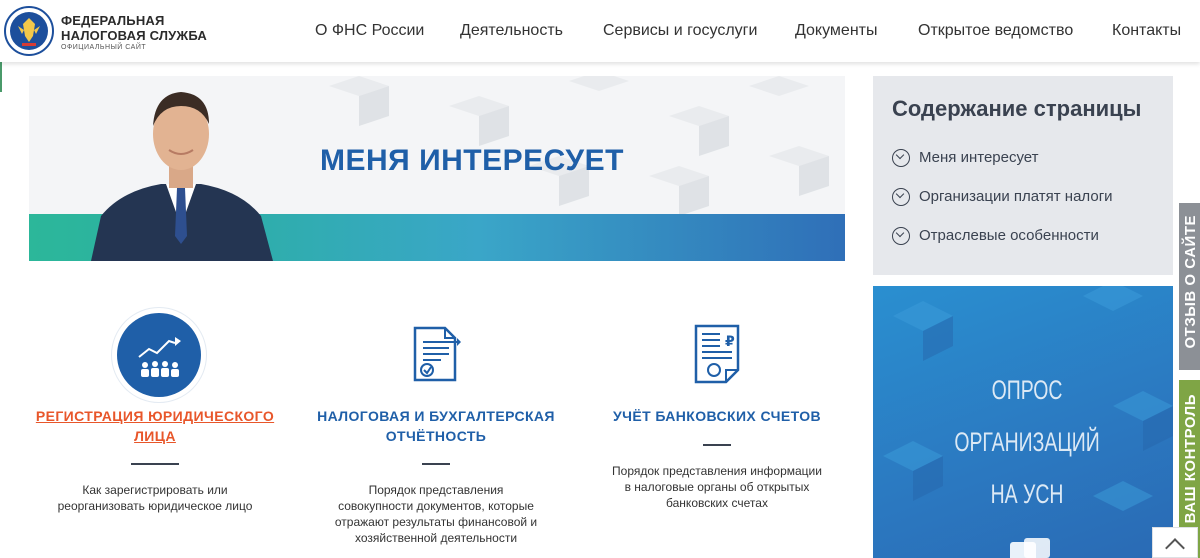 The width and height of the screenshot is (1200, 558). What do you see at coordinates (159, 355) in the screenshot?
I see `growth-people-icon` at bounding box center [159, 355].